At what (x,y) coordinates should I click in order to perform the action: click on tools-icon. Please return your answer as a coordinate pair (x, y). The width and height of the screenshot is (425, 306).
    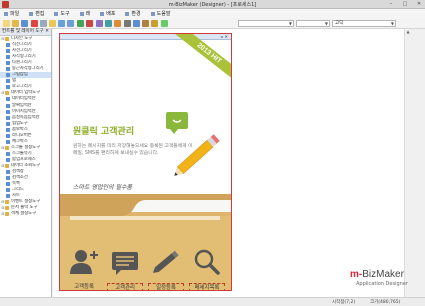
    Looking at the image, I should click on (56, 13).